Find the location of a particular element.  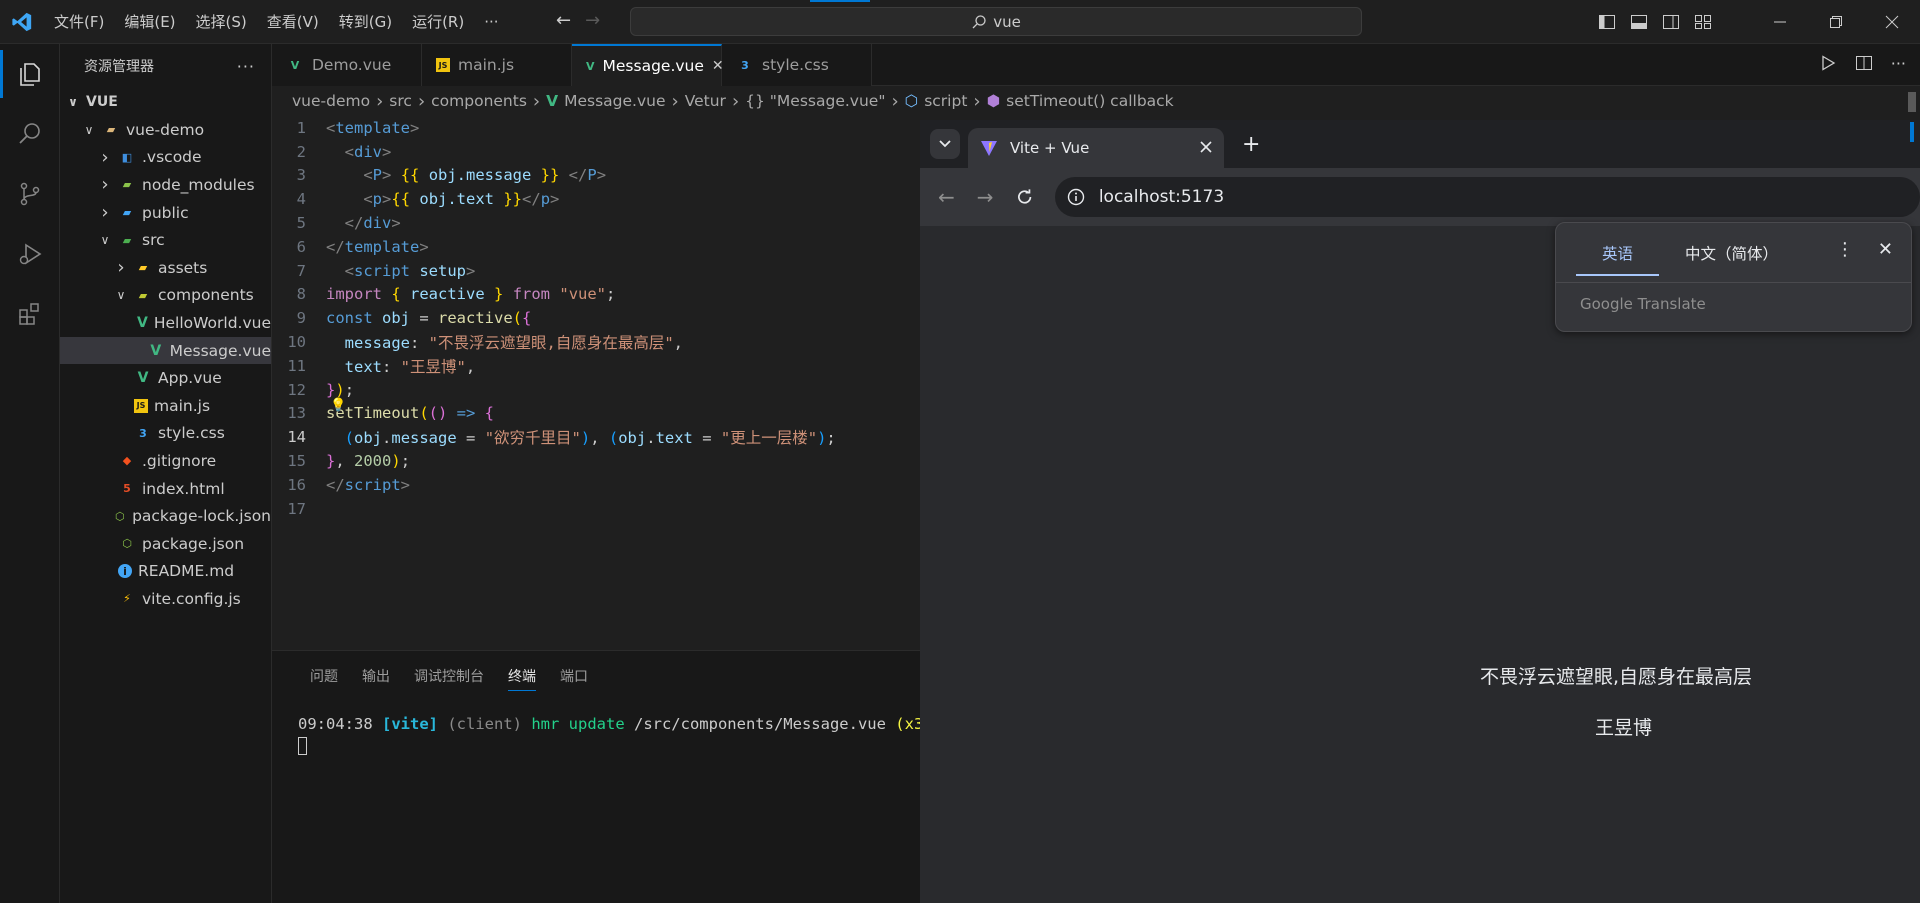

breadcrumb-item: {} "Message.vue" is located at coordinates (815, 101).